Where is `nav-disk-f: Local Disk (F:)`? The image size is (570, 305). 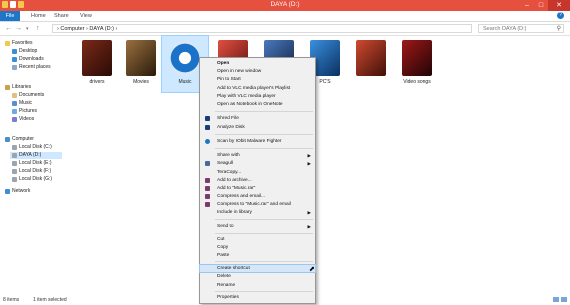
nav-disk-f: Local Disk (F:) is located at coordinates (31, 171).